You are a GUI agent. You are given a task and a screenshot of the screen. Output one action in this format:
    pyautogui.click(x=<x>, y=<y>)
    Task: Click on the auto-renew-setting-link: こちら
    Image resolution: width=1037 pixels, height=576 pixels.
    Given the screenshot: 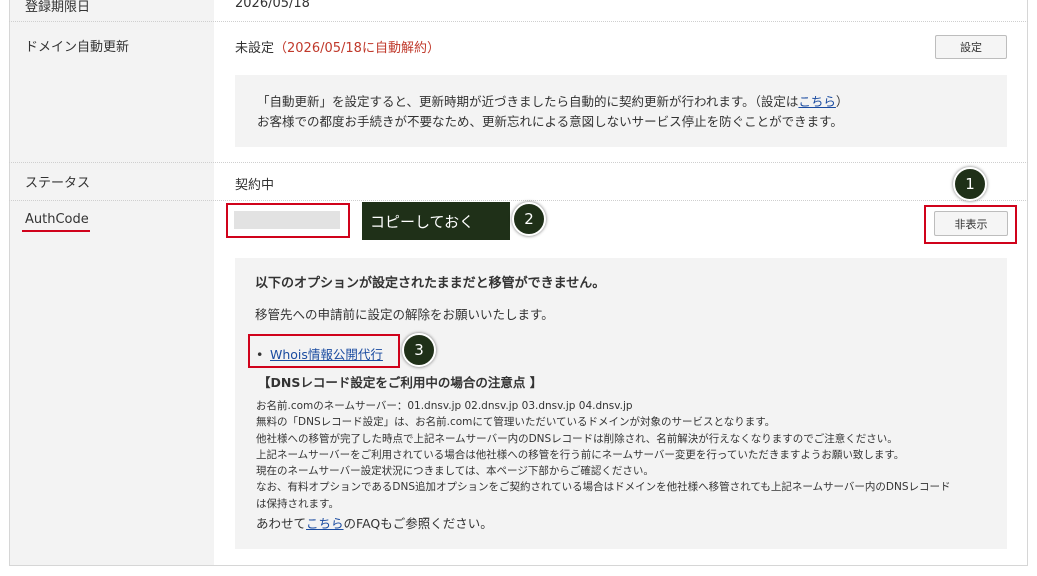 What is the action you would take?
    pyautogui.click(x=817, y=101)
    